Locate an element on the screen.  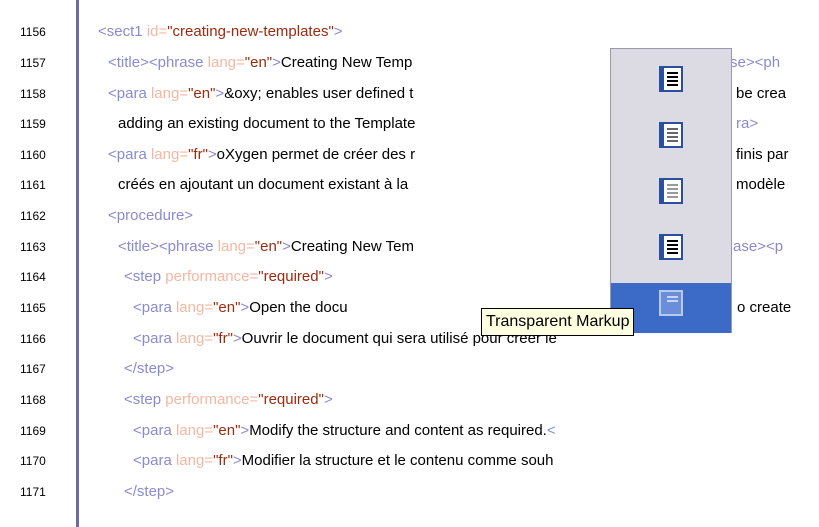
line-number: 1171 is located at coordinates (33, 492).